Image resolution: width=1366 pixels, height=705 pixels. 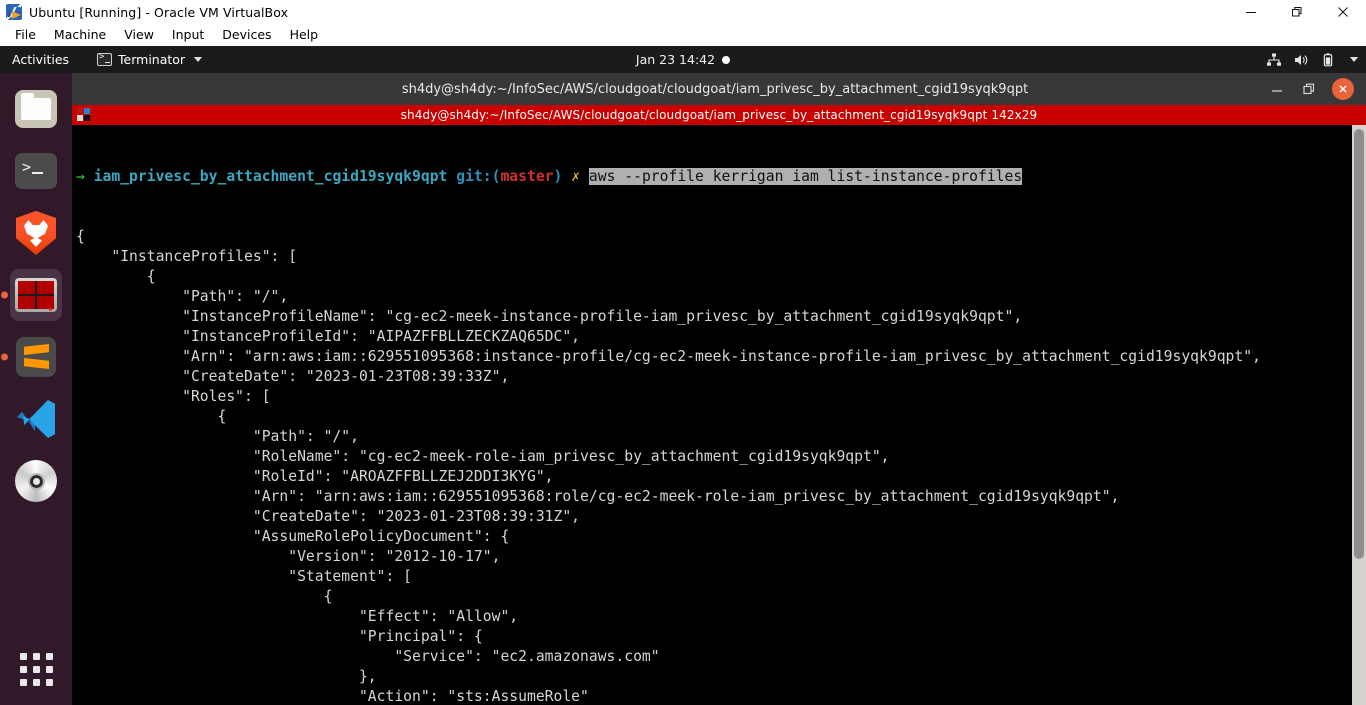 I want to click on terminator-window-controls, so click(x=1317, y=89).